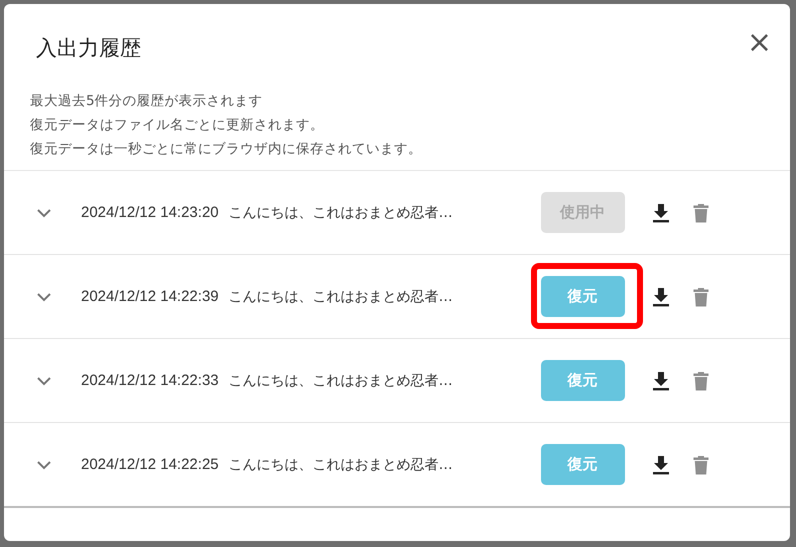 Image resolution: width=796 pixels, height=547 pixels. I want to click on note-text: 復元データは一秒ごとに常にブラウザ内に保存されています。, so click(226, 149).